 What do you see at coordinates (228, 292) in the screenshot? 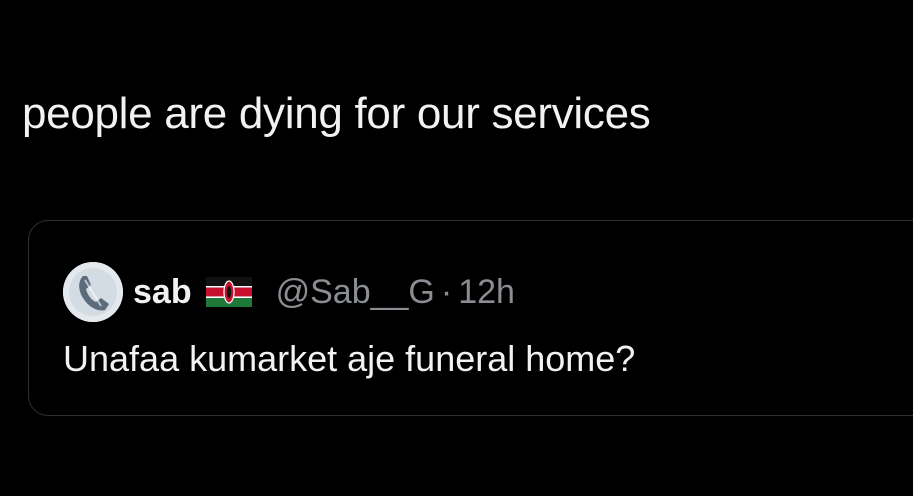
I see `kenya-flag-icon` at bounding box center [228, 292].